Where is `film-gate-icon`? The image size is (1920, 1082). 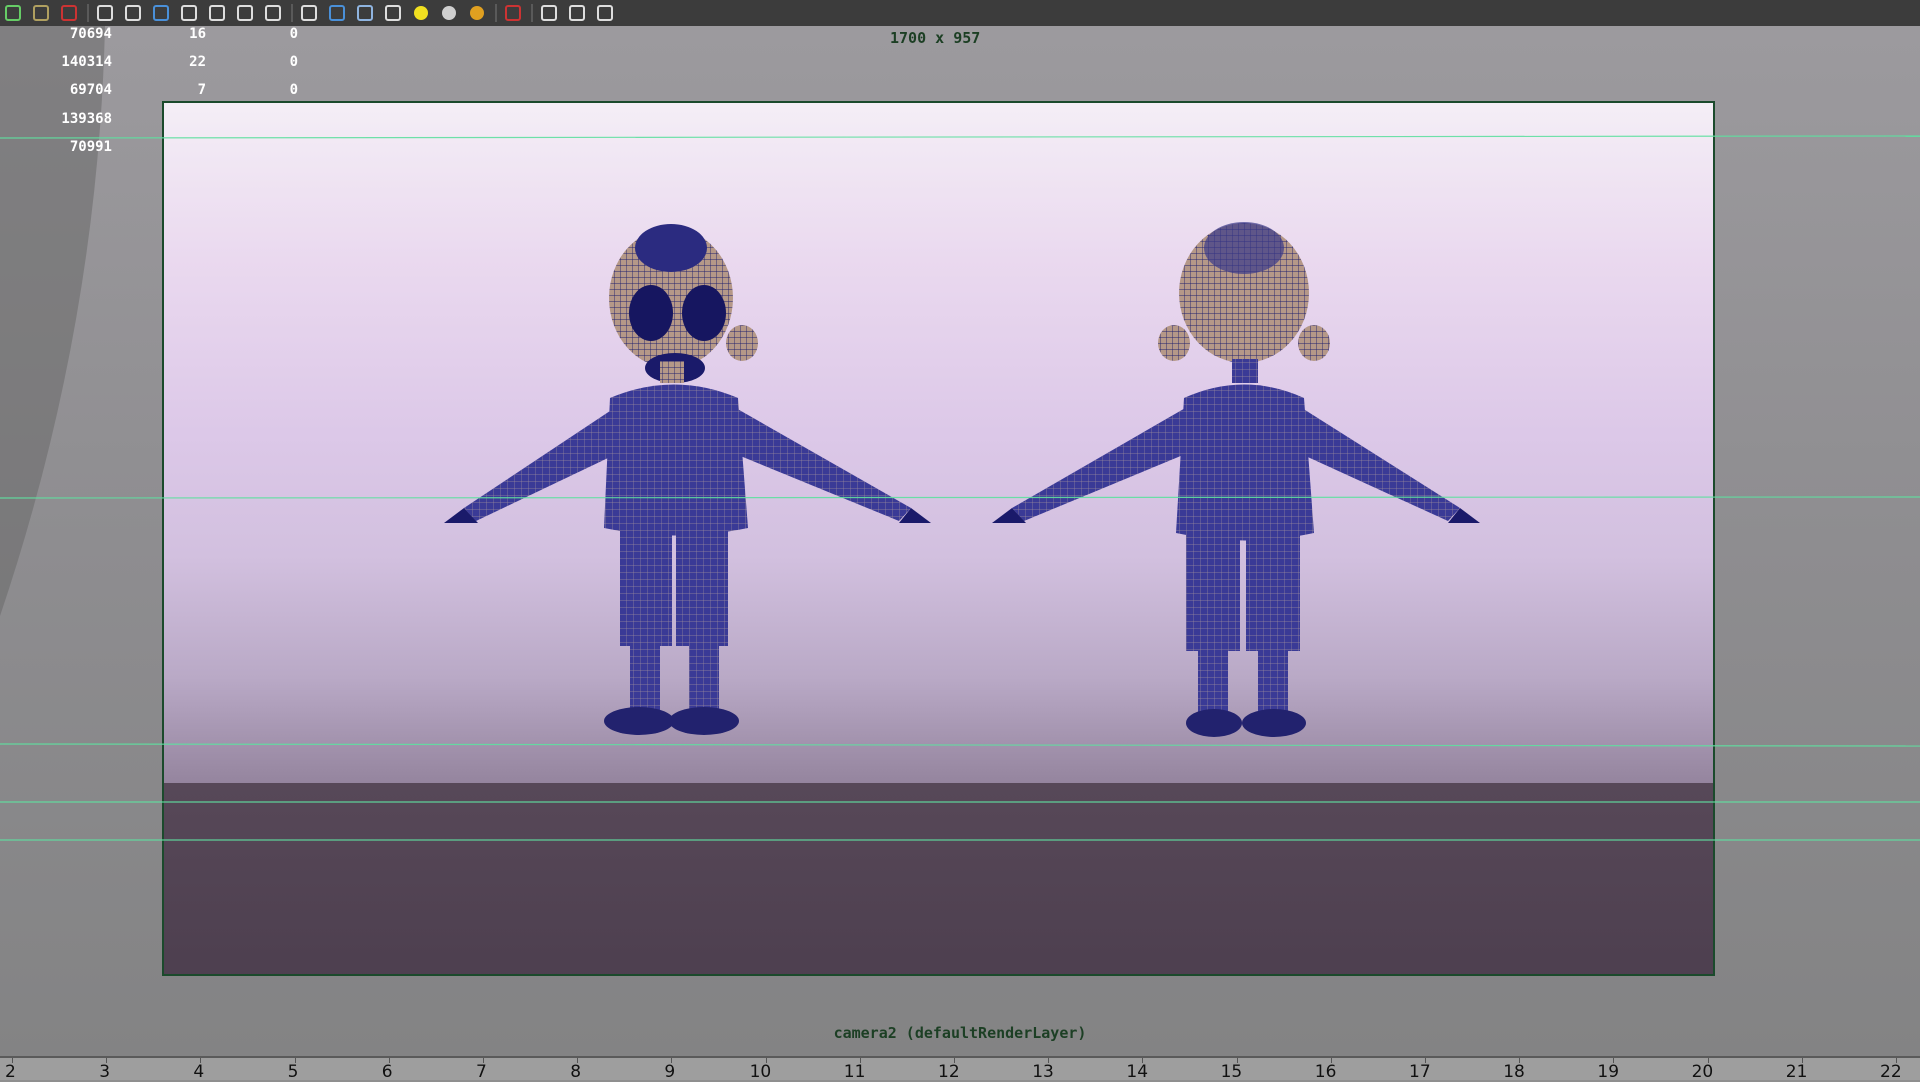 film-gate-icon is located at coordinates (133, 13).